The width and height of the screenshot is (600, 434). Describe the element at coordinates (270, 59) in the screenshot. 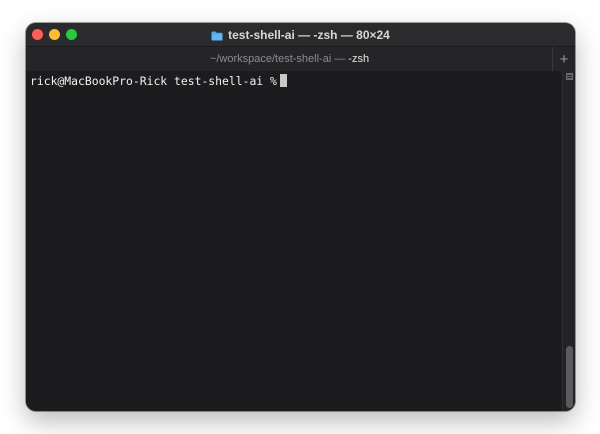

I see `tab-path: ~/workspace/test-shell-ai` at that location.